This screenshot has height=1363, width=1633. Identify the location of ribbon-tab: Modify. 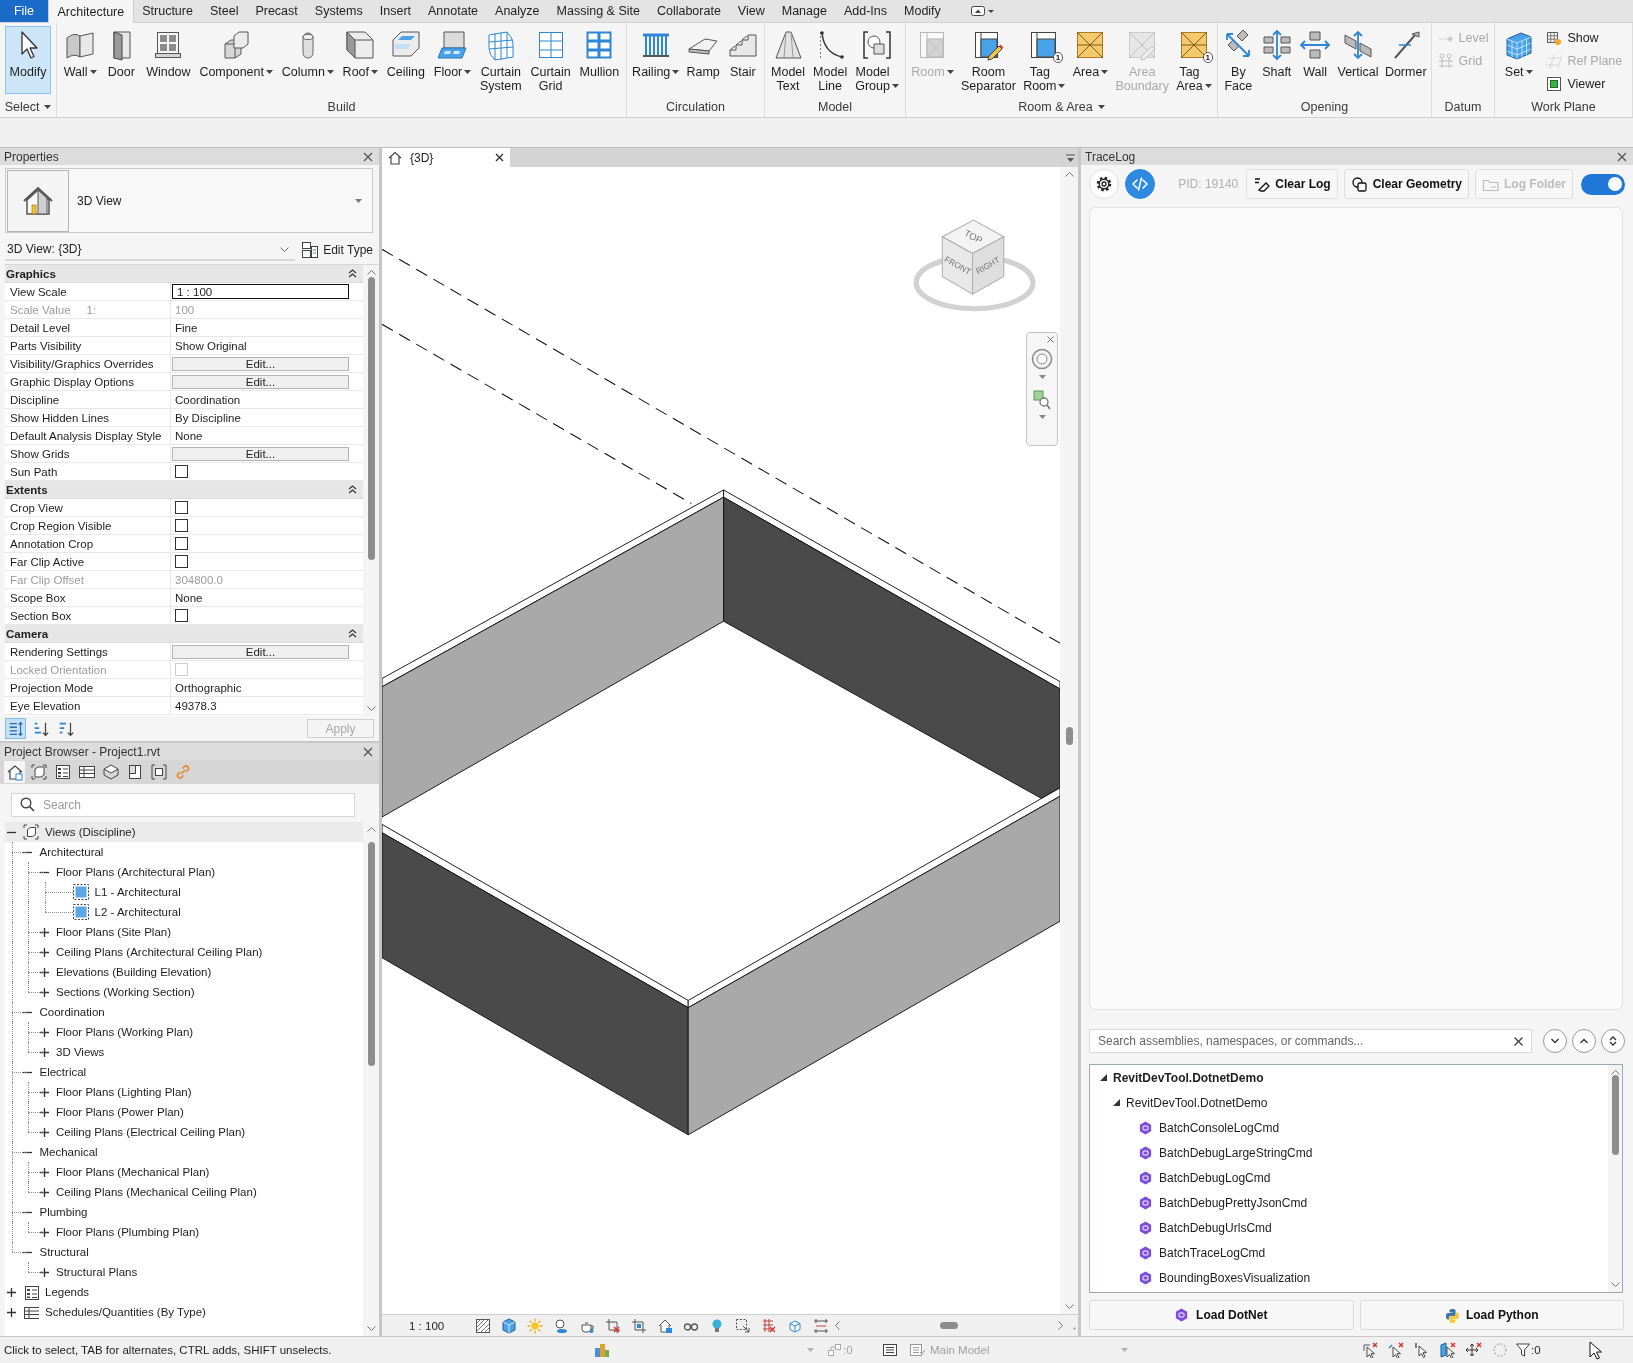
(922, 11).